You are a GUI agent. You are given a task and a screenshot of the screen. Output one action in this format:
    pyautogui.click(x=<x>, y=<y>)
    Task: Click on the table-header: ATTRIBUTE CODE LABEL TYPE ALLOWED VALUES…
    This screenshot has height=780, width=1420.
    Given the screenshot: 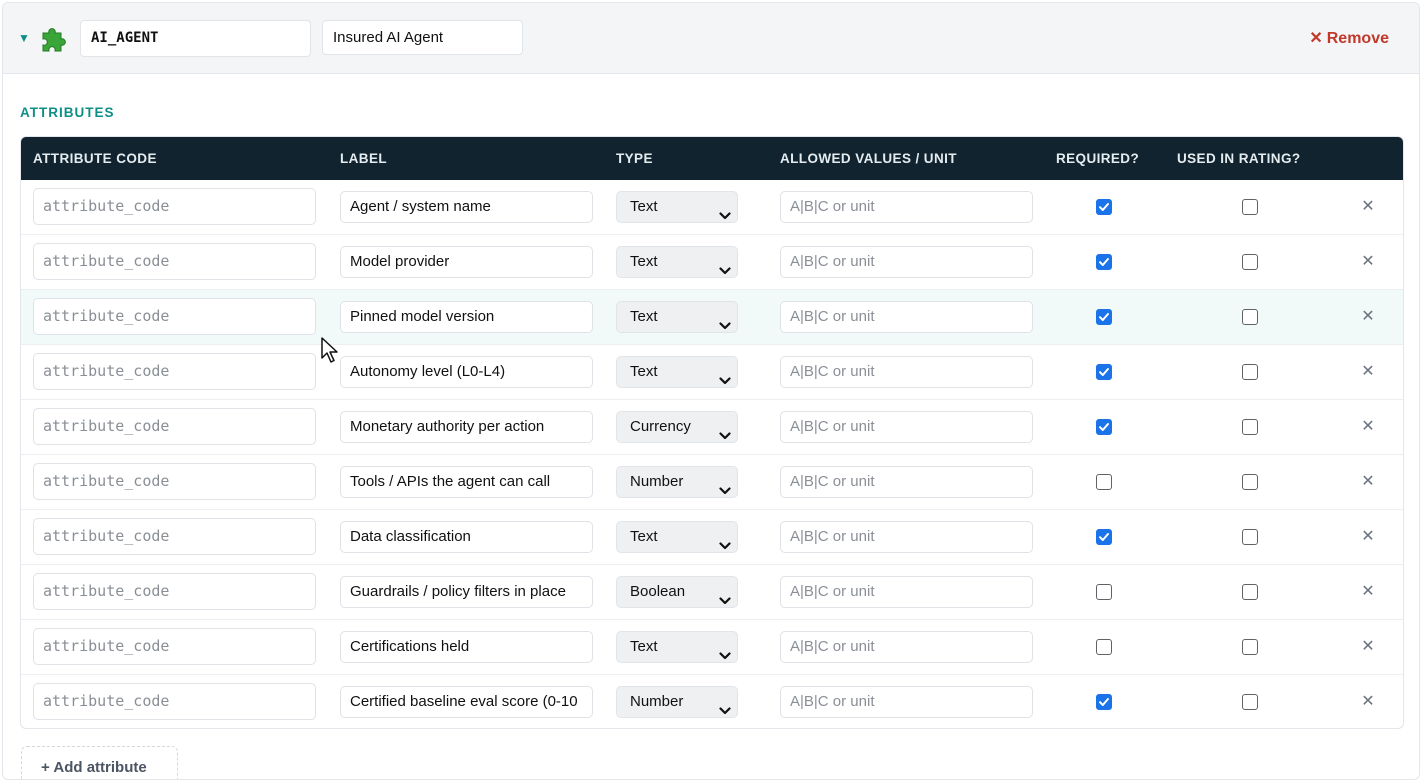 What is the action you would take?
    pyautogui.click(x=712, y=158)
    